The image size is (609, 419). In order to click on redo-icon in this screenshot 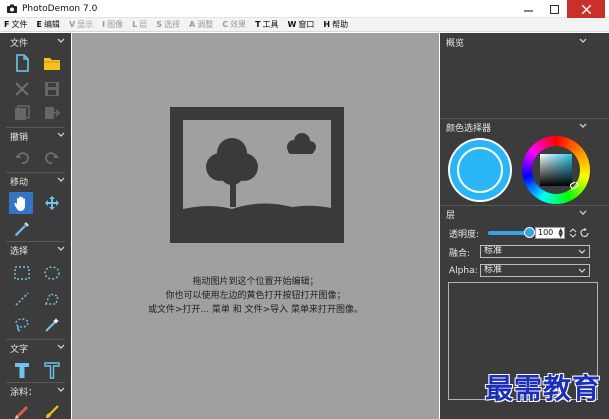, I will do `click(52, 158)`.